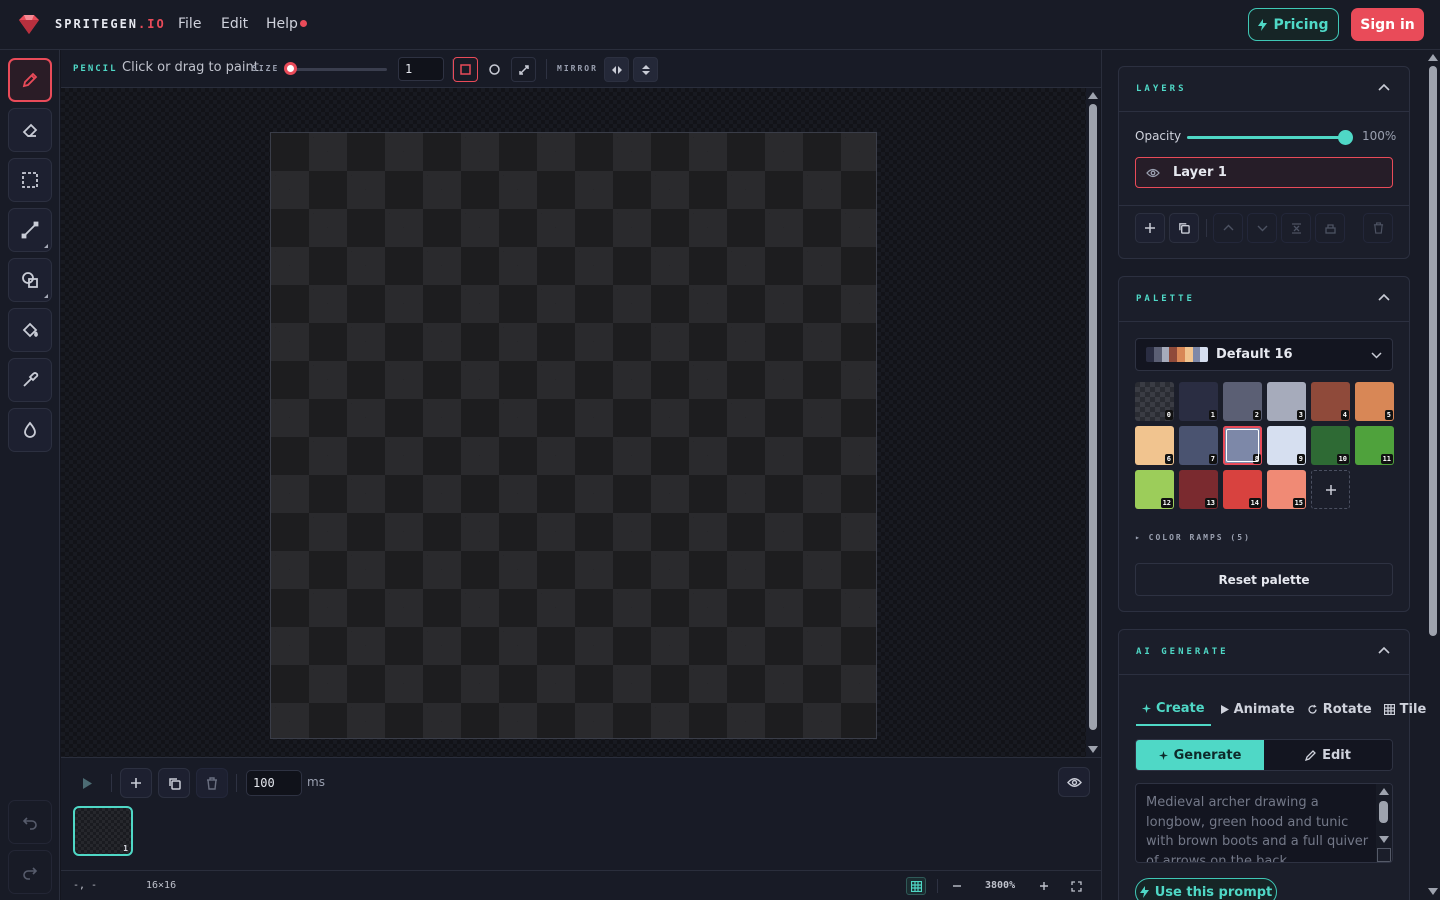 Image resolution: width=1440 pixels, height=900 pixels. What do you see at coordinates (1182, 652) in the screenshot?
I see `ai-generate-title: AI GENERATE` at bounding box center [1182, 652].